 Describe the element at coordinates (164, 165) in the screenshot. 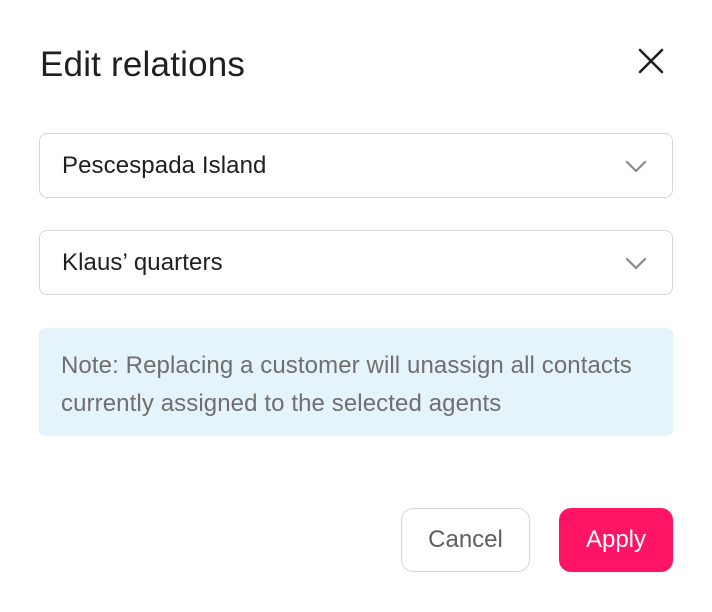

I see `customer-select-value: Pescespada Island` at that location.